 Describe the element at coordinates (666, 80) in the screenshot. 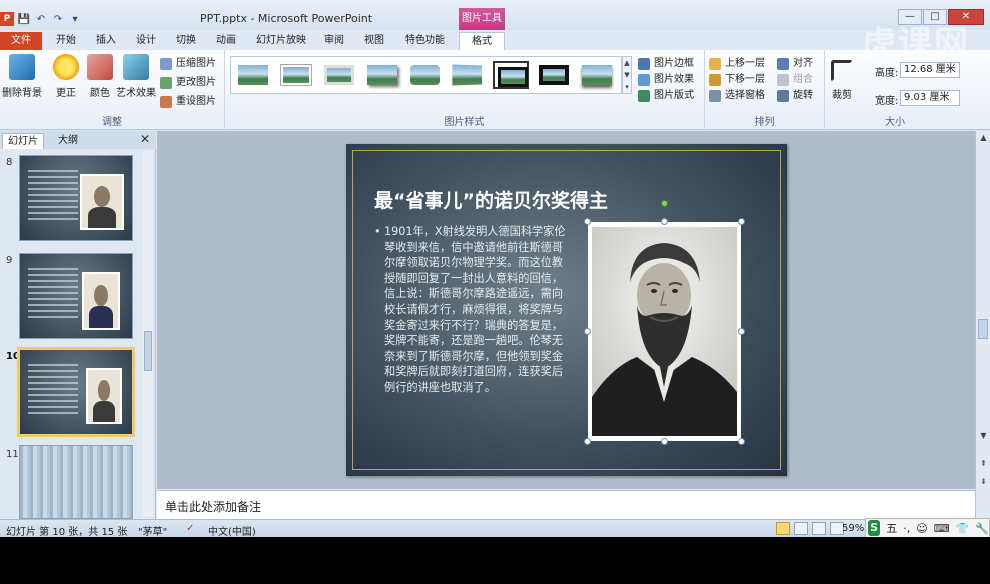

I see `picture-effects-button: 图片效果` at that location.